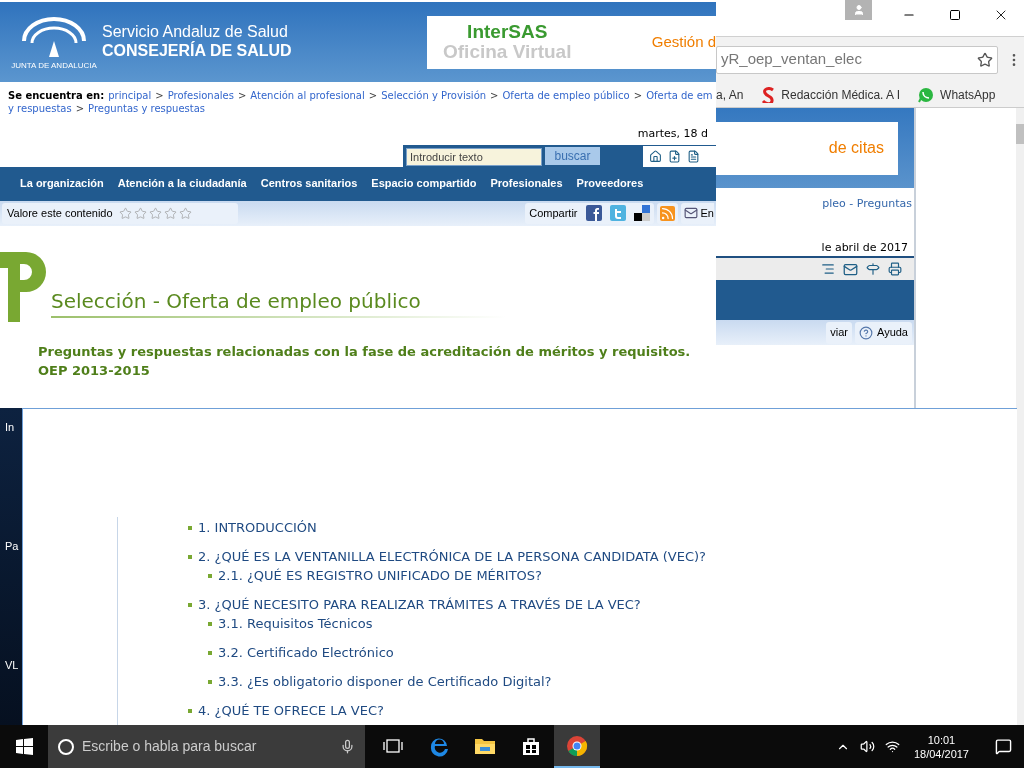 This screenshot has height=768, width=1024. I want to click on page-title: Selección - Oferta de empleo público, so click(236, 301).